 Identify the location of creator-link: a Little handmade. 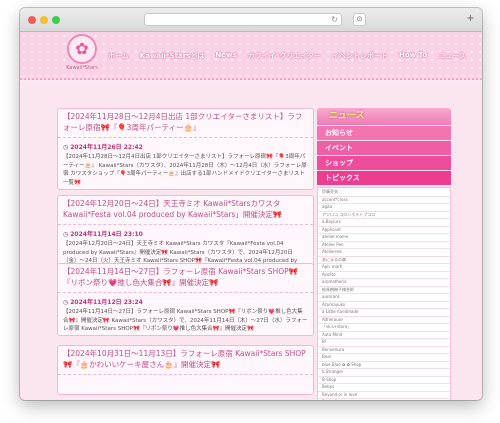
(384, 313).